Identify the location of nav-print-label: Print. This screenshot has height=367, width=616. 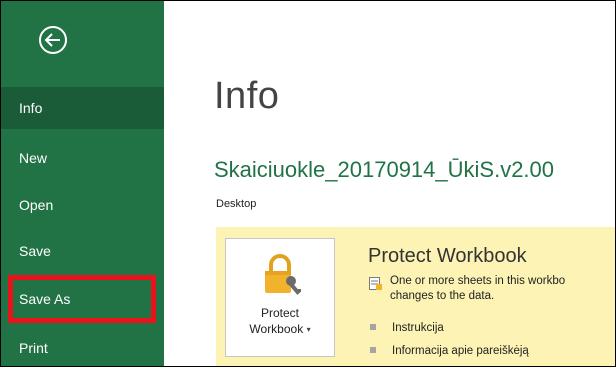
(33, 348).